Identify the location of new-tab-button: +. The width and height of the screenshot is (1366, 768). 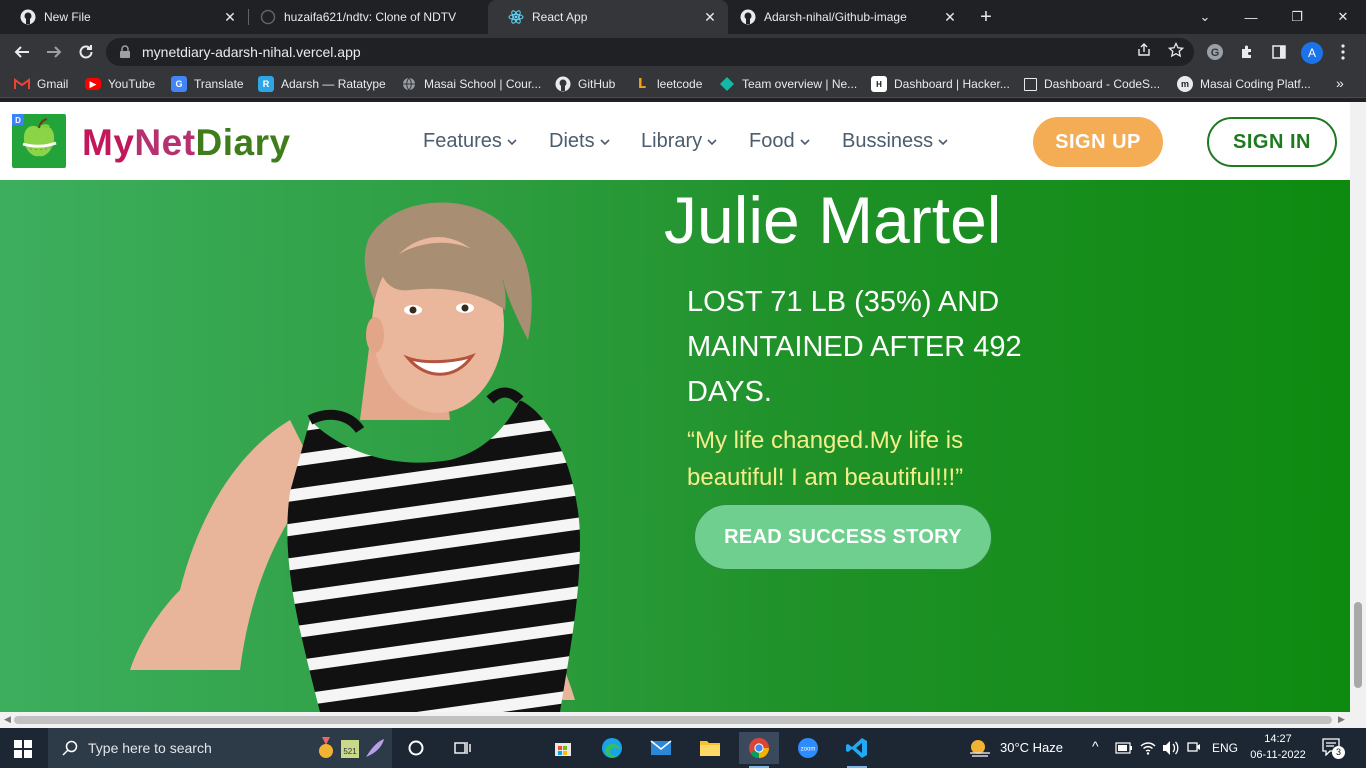
(986, 17).